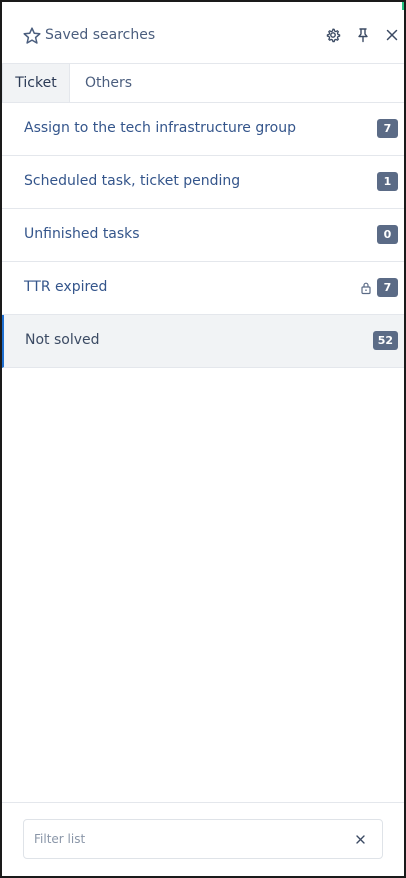 Image resolution: width=406 pixels, height=878 pixels. I want to click on count-badge: 1, so click(387, 181).